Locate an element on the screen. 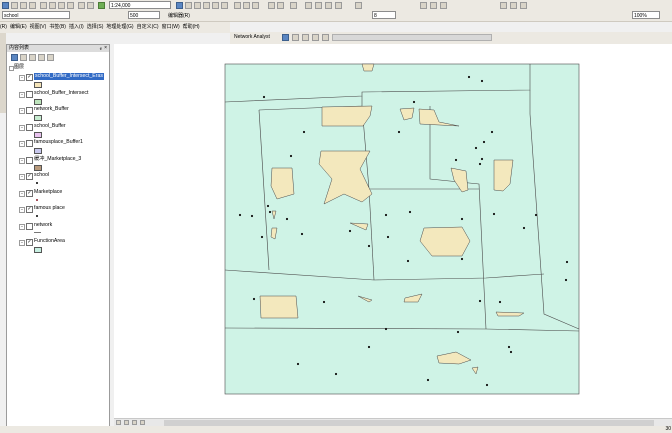 This screenshot has height=433, width=672. search-icon is located at coordinates (197, 5).